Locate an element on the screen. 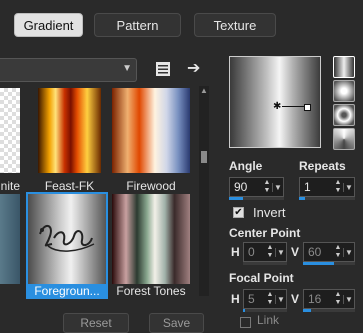 This screenshot has height=333, width=363. angle-spinner: 90 ▲ ▼ ▼ is located at coordinates (256, 187).